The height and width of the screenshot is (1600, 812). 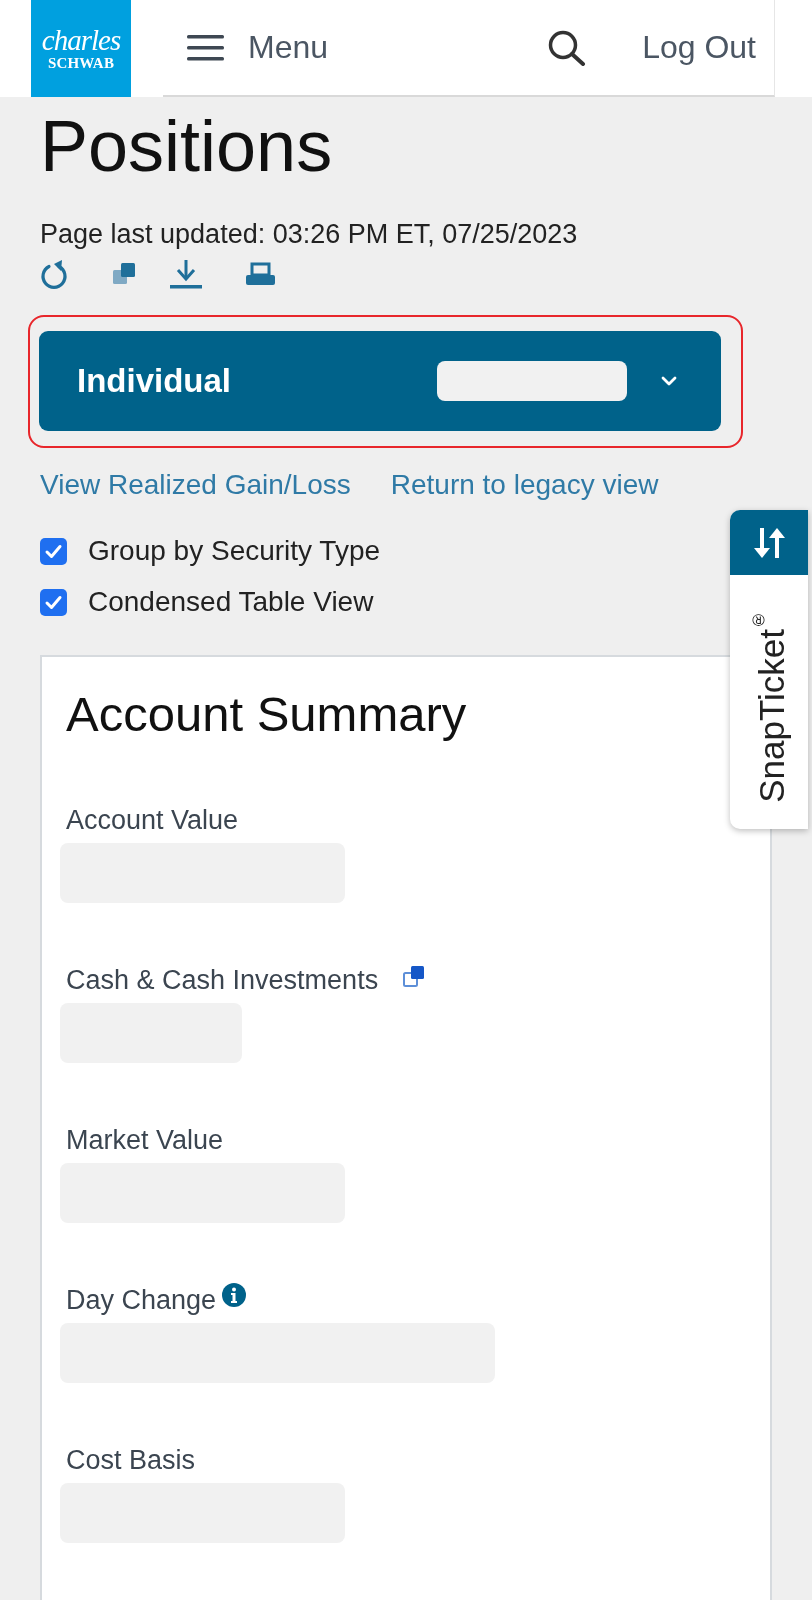 I want to click on download-icon, so click(x=186, y=274).